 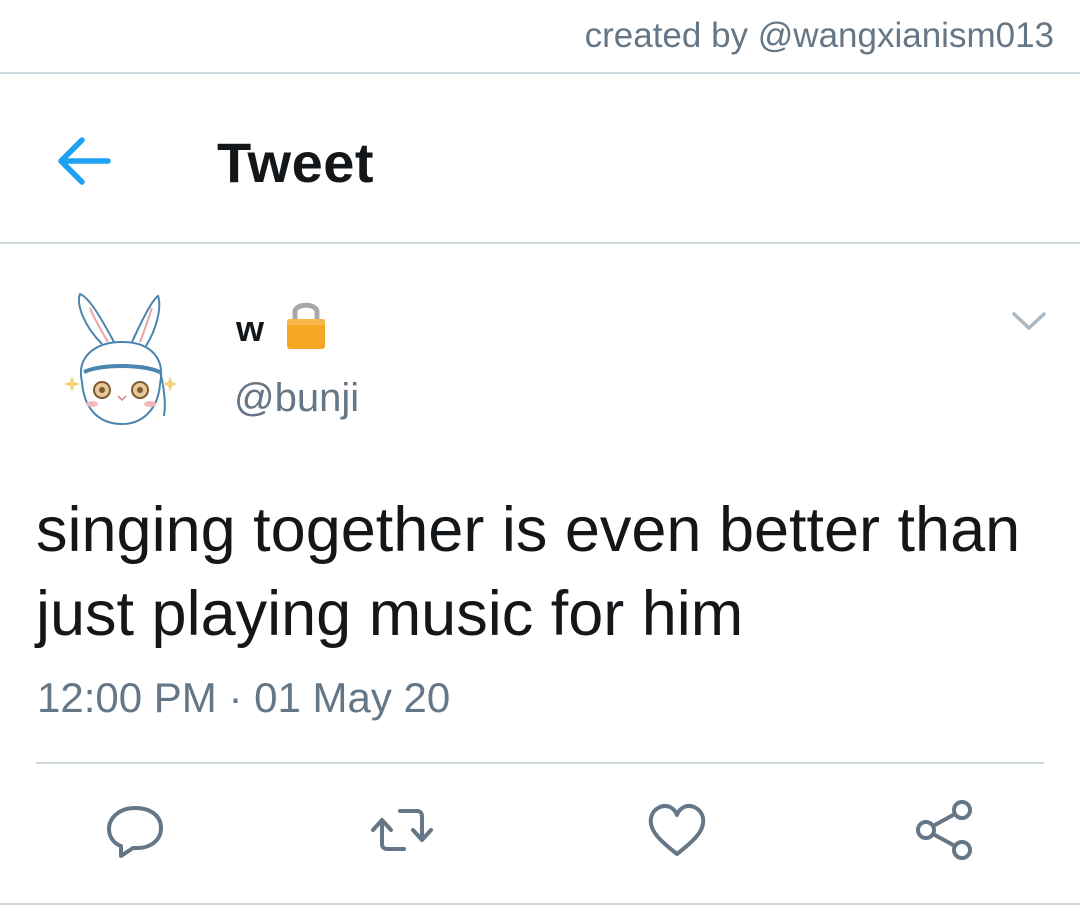 I want to click on more-options-button, so click(x=1029, y=321).